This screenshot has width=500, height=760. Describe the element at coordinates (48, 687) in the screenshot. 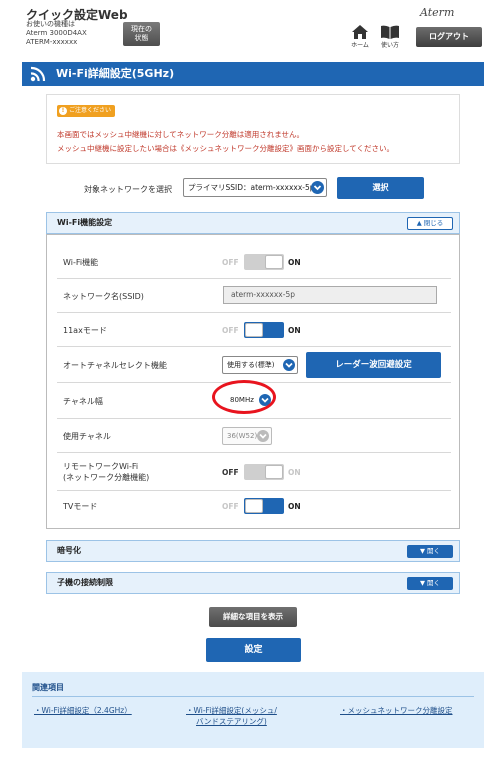

I see `related-title: 関連項目` at that location.